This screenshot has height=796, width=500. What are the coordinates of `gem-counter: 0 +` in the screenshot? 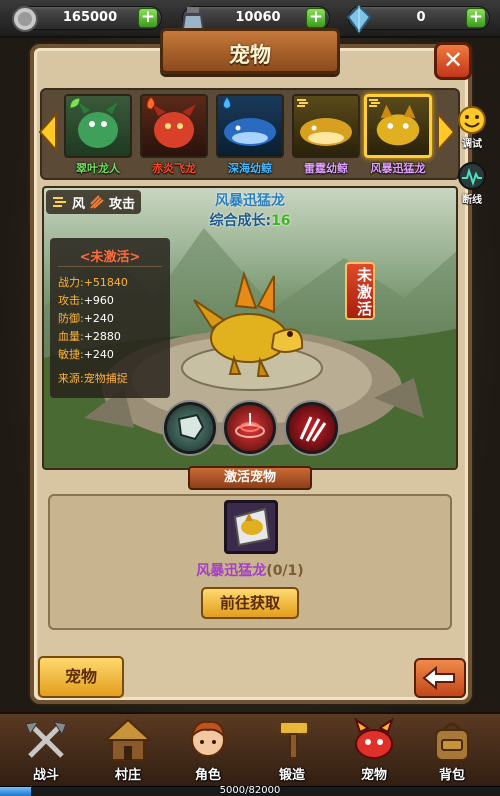 It's located at (418, 19).